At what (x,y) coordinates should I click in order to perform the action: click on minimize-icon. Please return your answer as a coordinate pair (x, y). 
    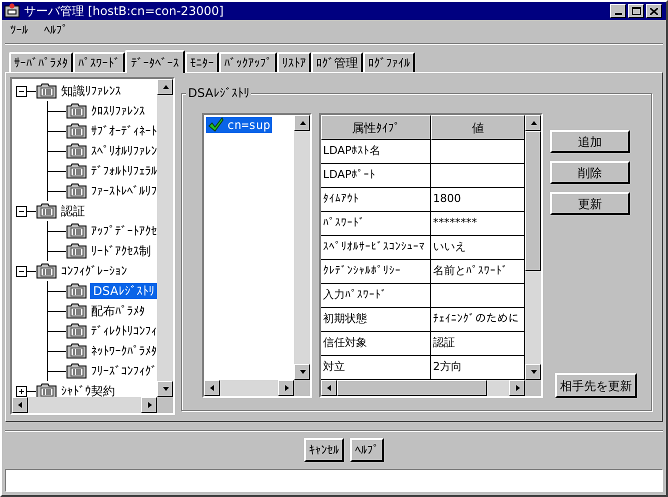
    Looking at the image, I should click on (618, 14).